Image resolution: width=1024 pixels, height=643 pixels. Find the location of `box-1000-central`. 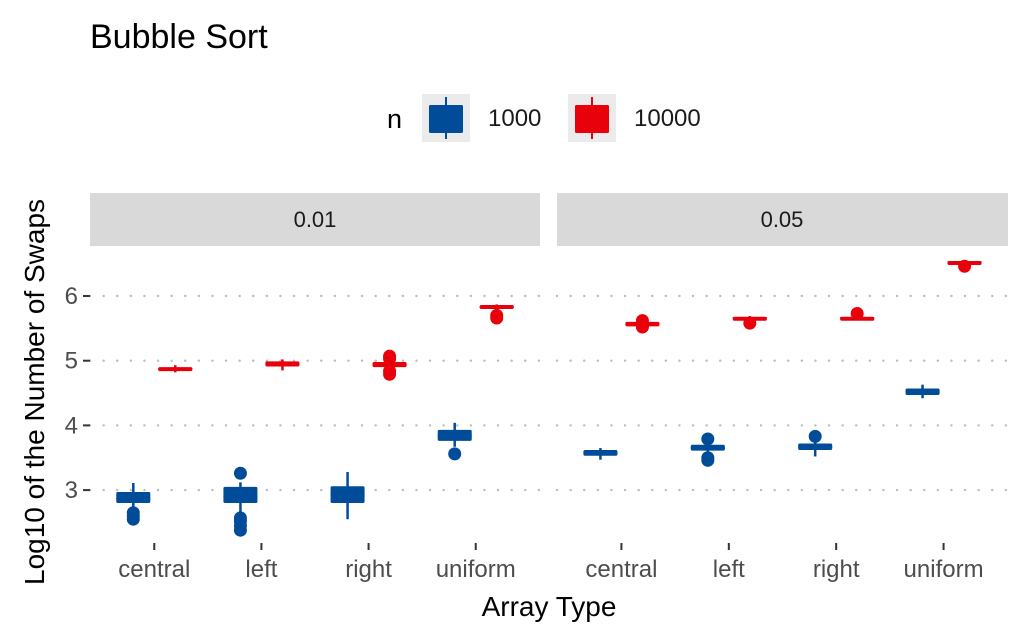

box-1000-central is located at coordinates (600, 454).